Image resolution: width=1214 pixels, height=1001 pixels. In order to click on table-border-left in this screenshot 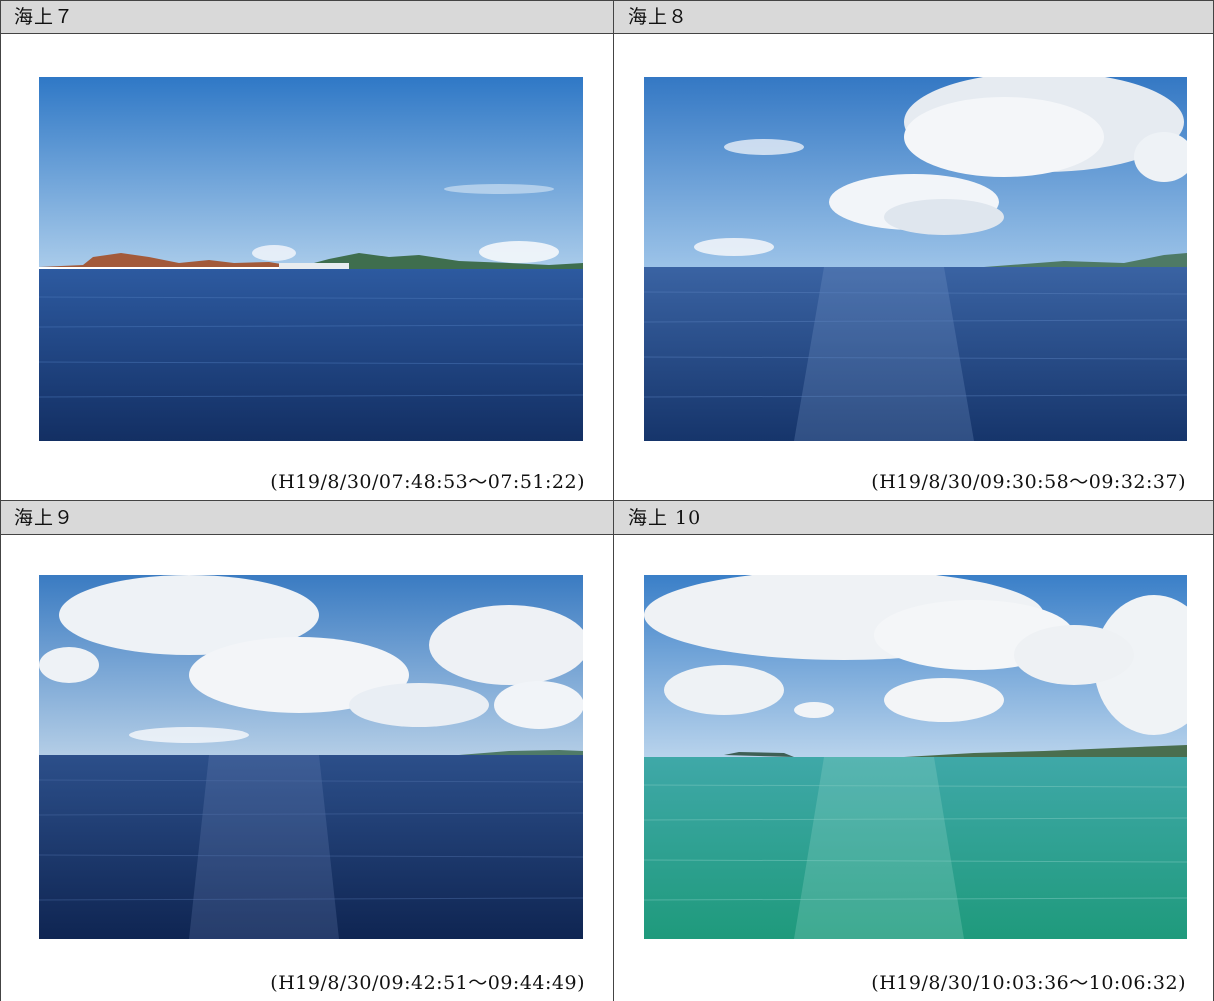, I will do `click(0, 500)`.